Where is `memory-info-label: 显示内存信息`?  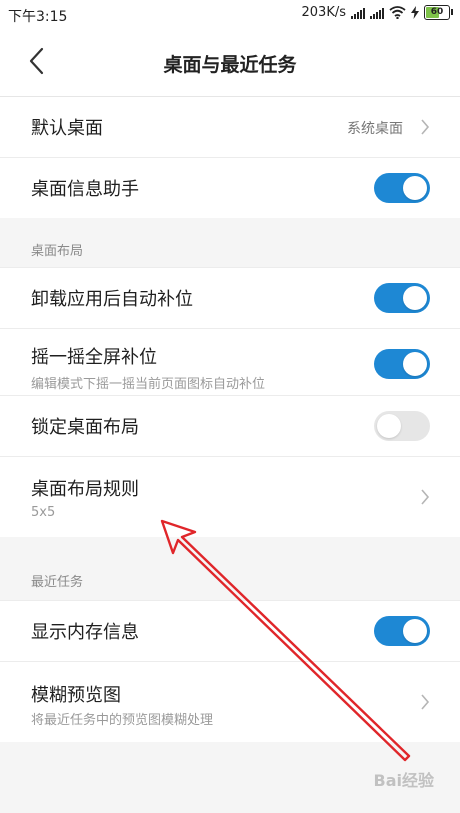
memory-info-label: 显示内存信息 is located at coordinates (85, 632).